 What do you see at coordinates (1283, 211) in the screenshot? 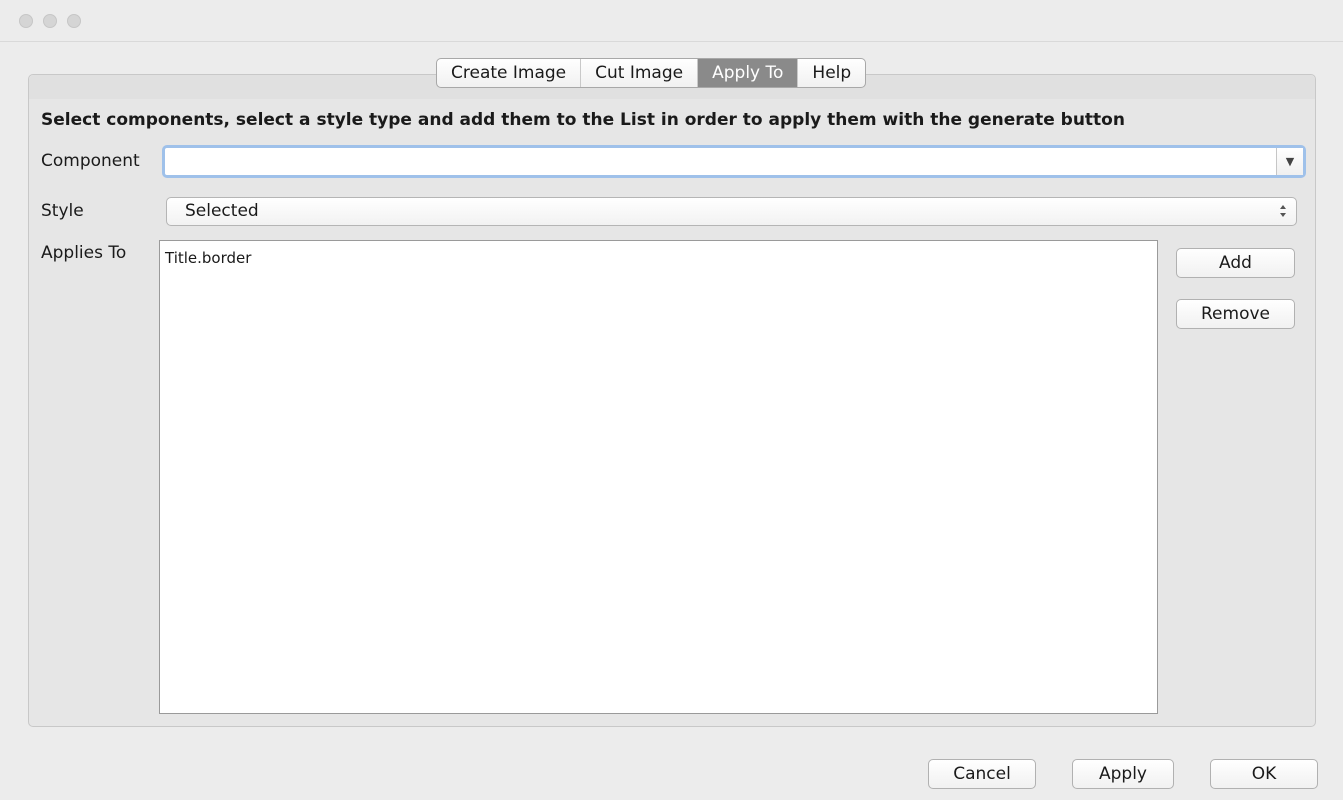
I see `updown-arrows-icon` at bounding box center [1283, 211].